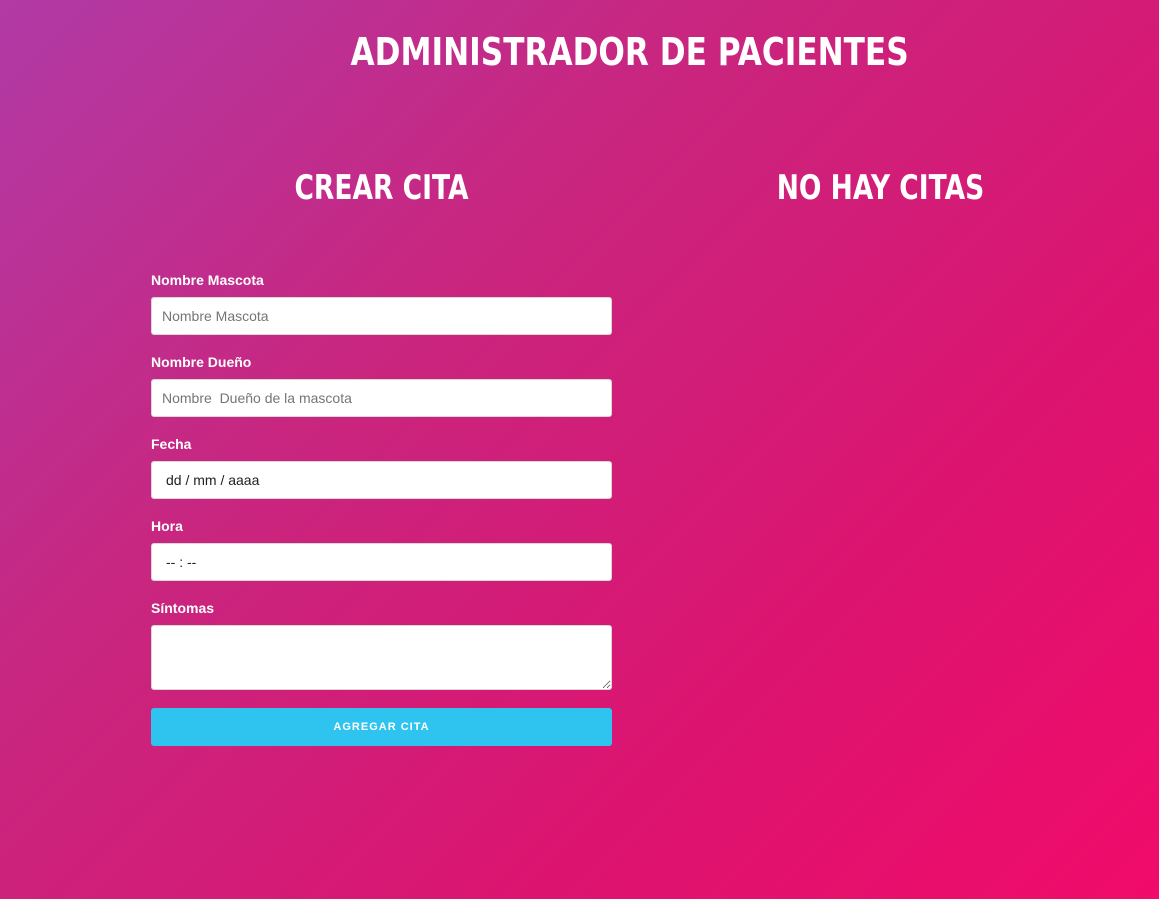  What do you see at coordinates (183, 608) in the screenshot?
I see `symptoms-label: Síntomas` at bounding box center [183, 608].